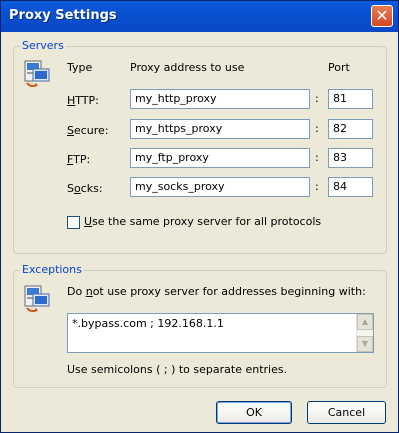 The height and width of the screenshot is (433, 399). What do you see at coordinates (220, 333) in the screenshot?
I see `exceptions-textarea: *.bypass.com ; 192.168.1.1 ▲ ▼` at bounding box center [220, 333].